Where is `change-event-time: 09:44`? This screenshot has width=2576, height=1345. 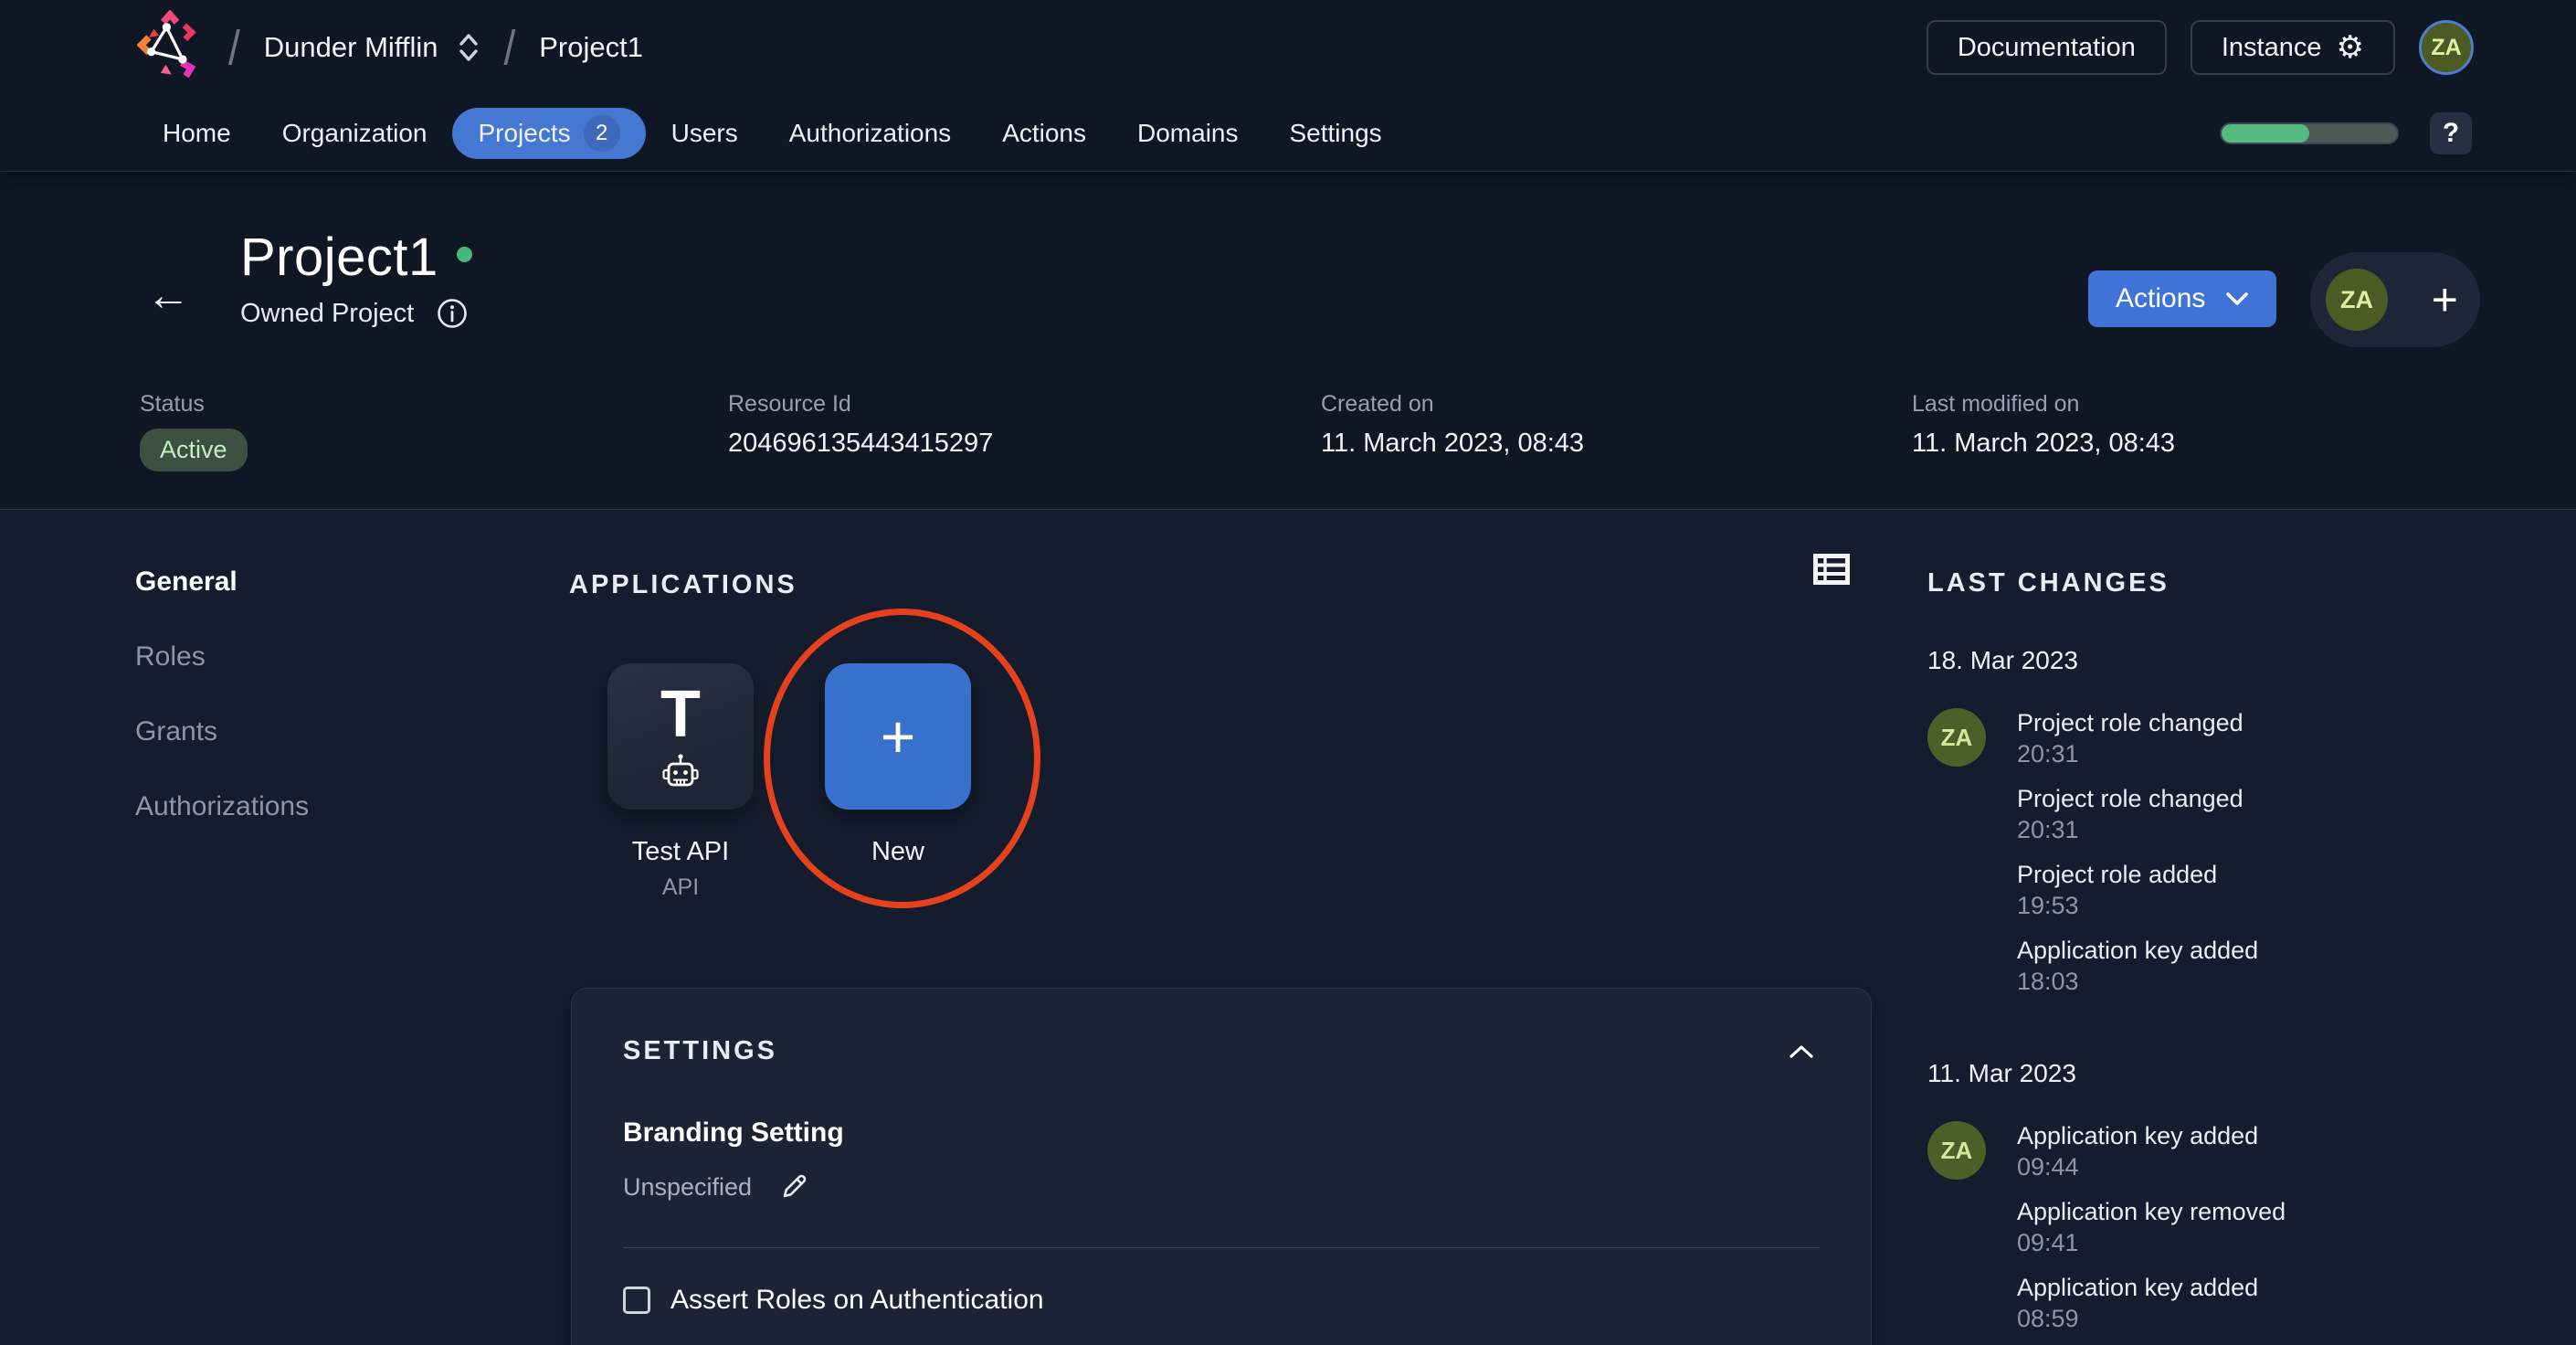 change-event-time: 09:44 is located at coordinates (2048, 1167).